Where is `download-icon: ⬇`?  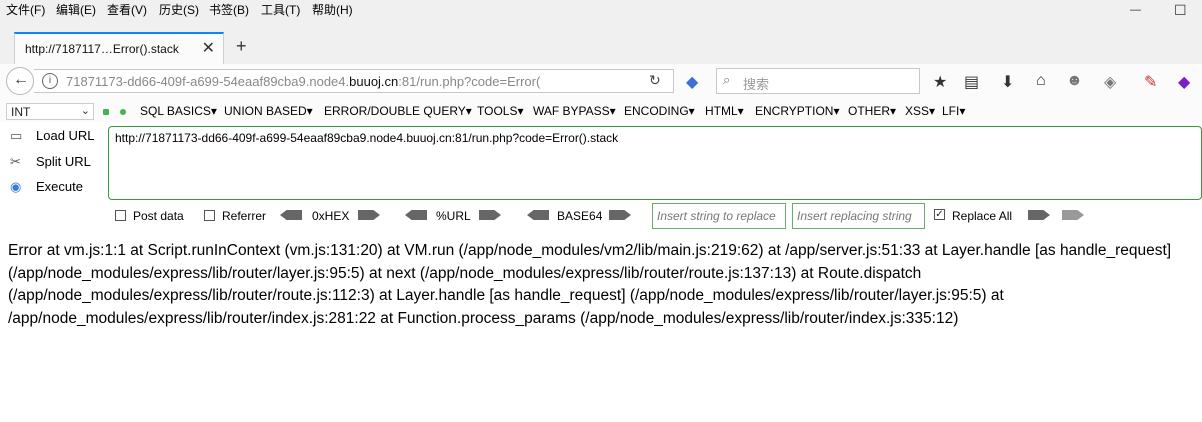 download-icon: ⬇ is located at coordinates (1007, 82).